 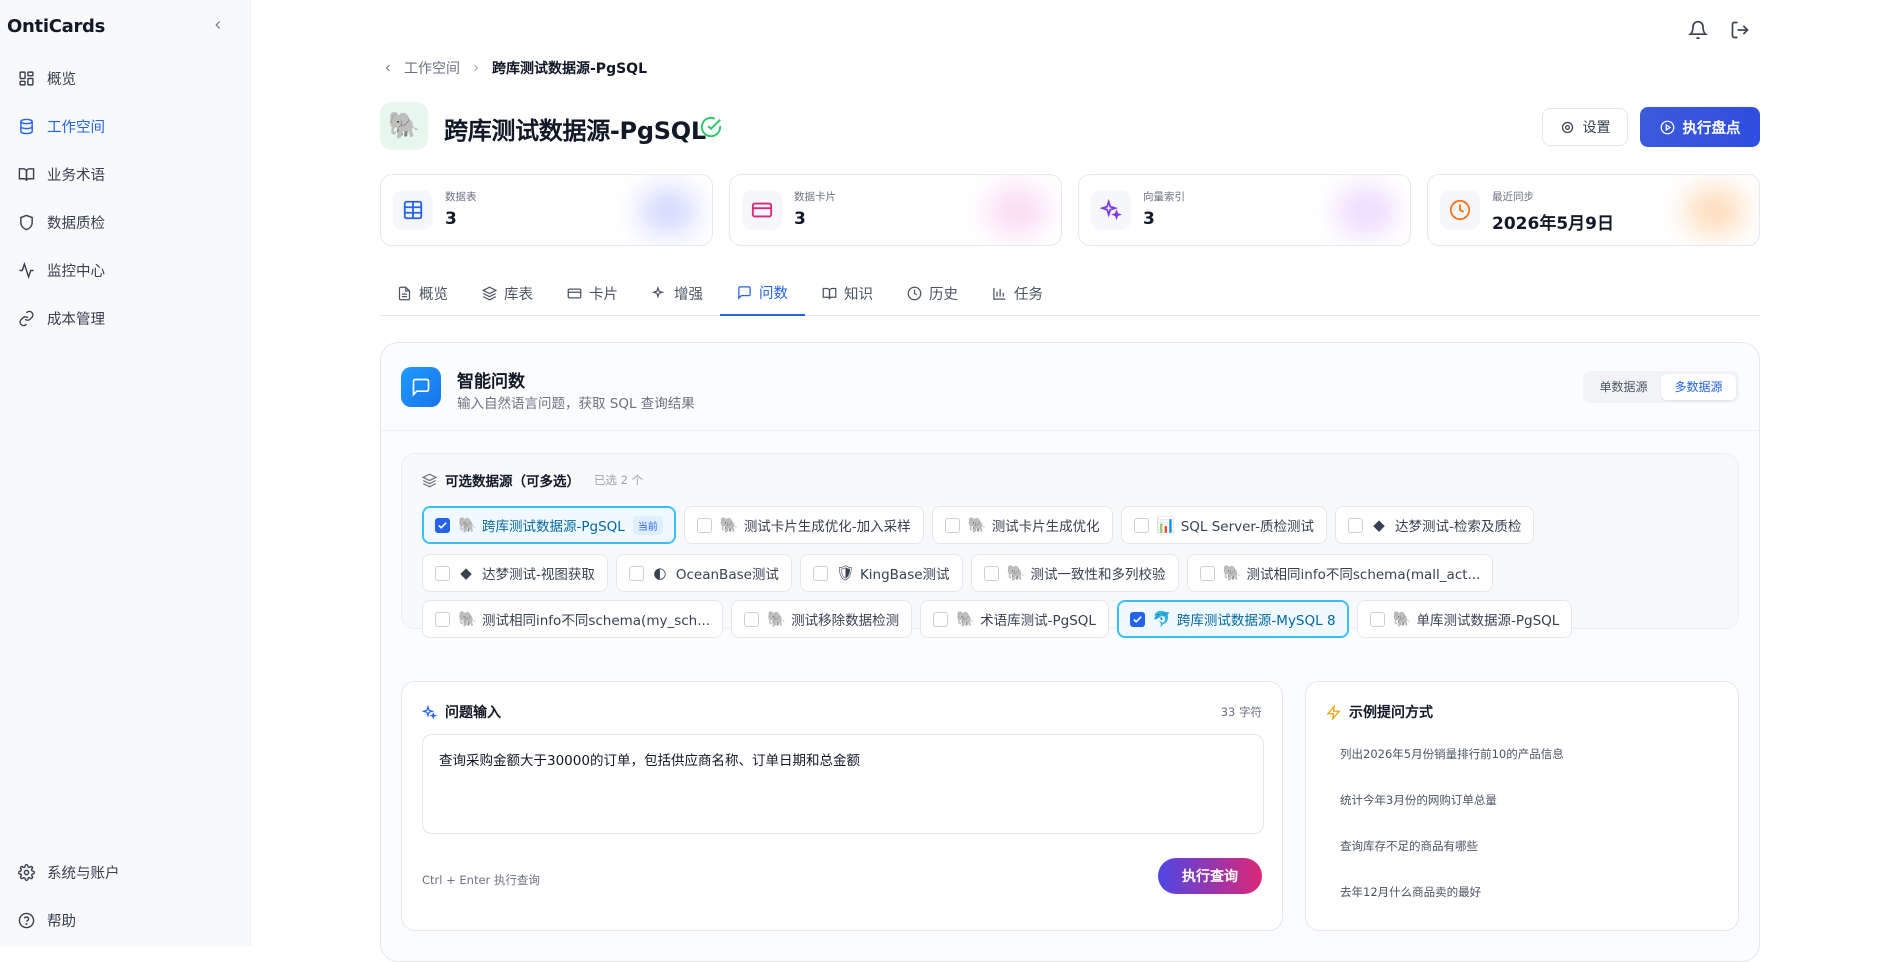 What do you see at coordinates (829, 293) in the screenshot?
I see `book-icon` at bounding box center [829, 293].